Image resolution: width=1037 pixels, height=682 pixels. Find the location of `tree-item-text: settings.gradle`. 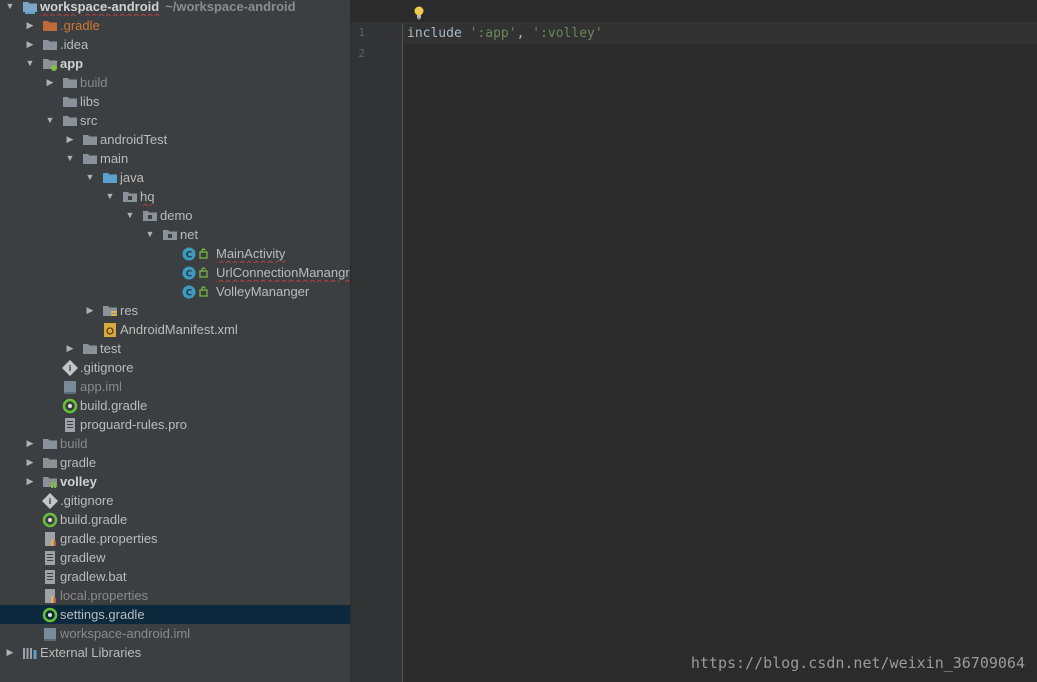

tree-item-text: settings.gradle is located at coordinates (102, 614).